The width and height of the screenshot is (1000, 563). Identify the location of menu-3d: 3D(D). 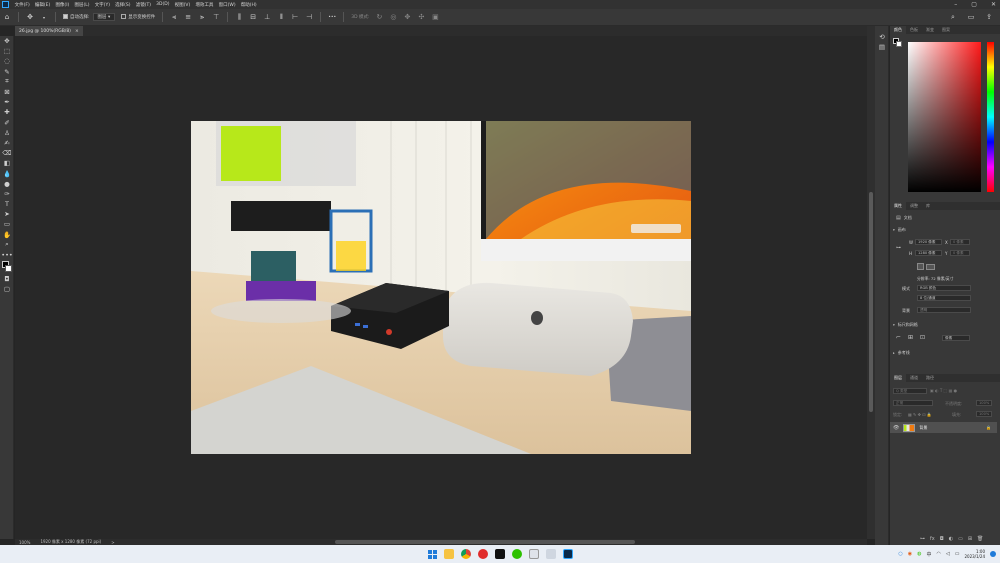
(163, 4).